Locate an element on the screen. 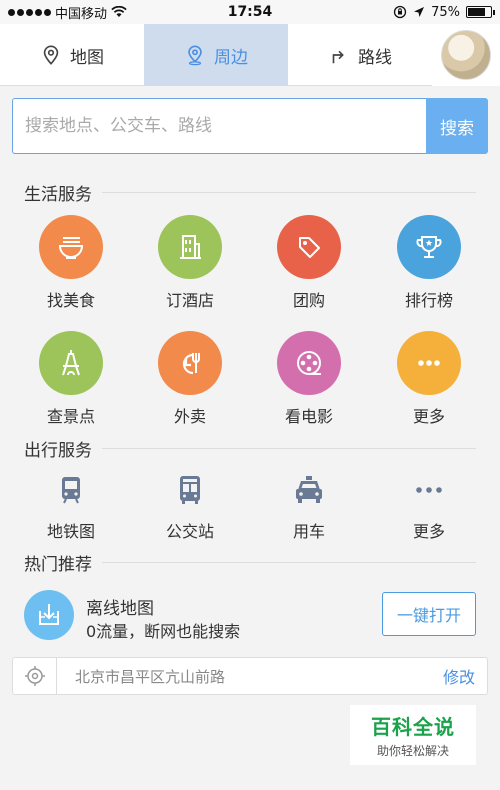 Image resolution: width=500 pixels, height=790 pixels. top-tab-bar: 地图 周边 路线 is located at coordinates (250, 55).